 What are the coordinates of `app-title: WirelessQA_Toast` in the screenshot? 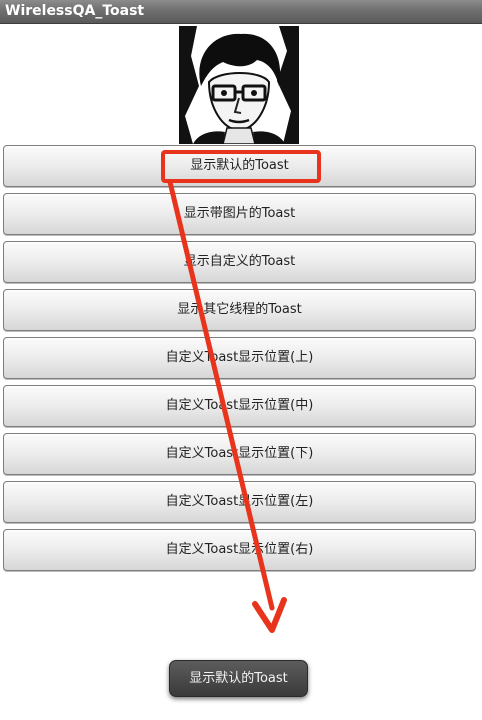 It's located at (75, 11).